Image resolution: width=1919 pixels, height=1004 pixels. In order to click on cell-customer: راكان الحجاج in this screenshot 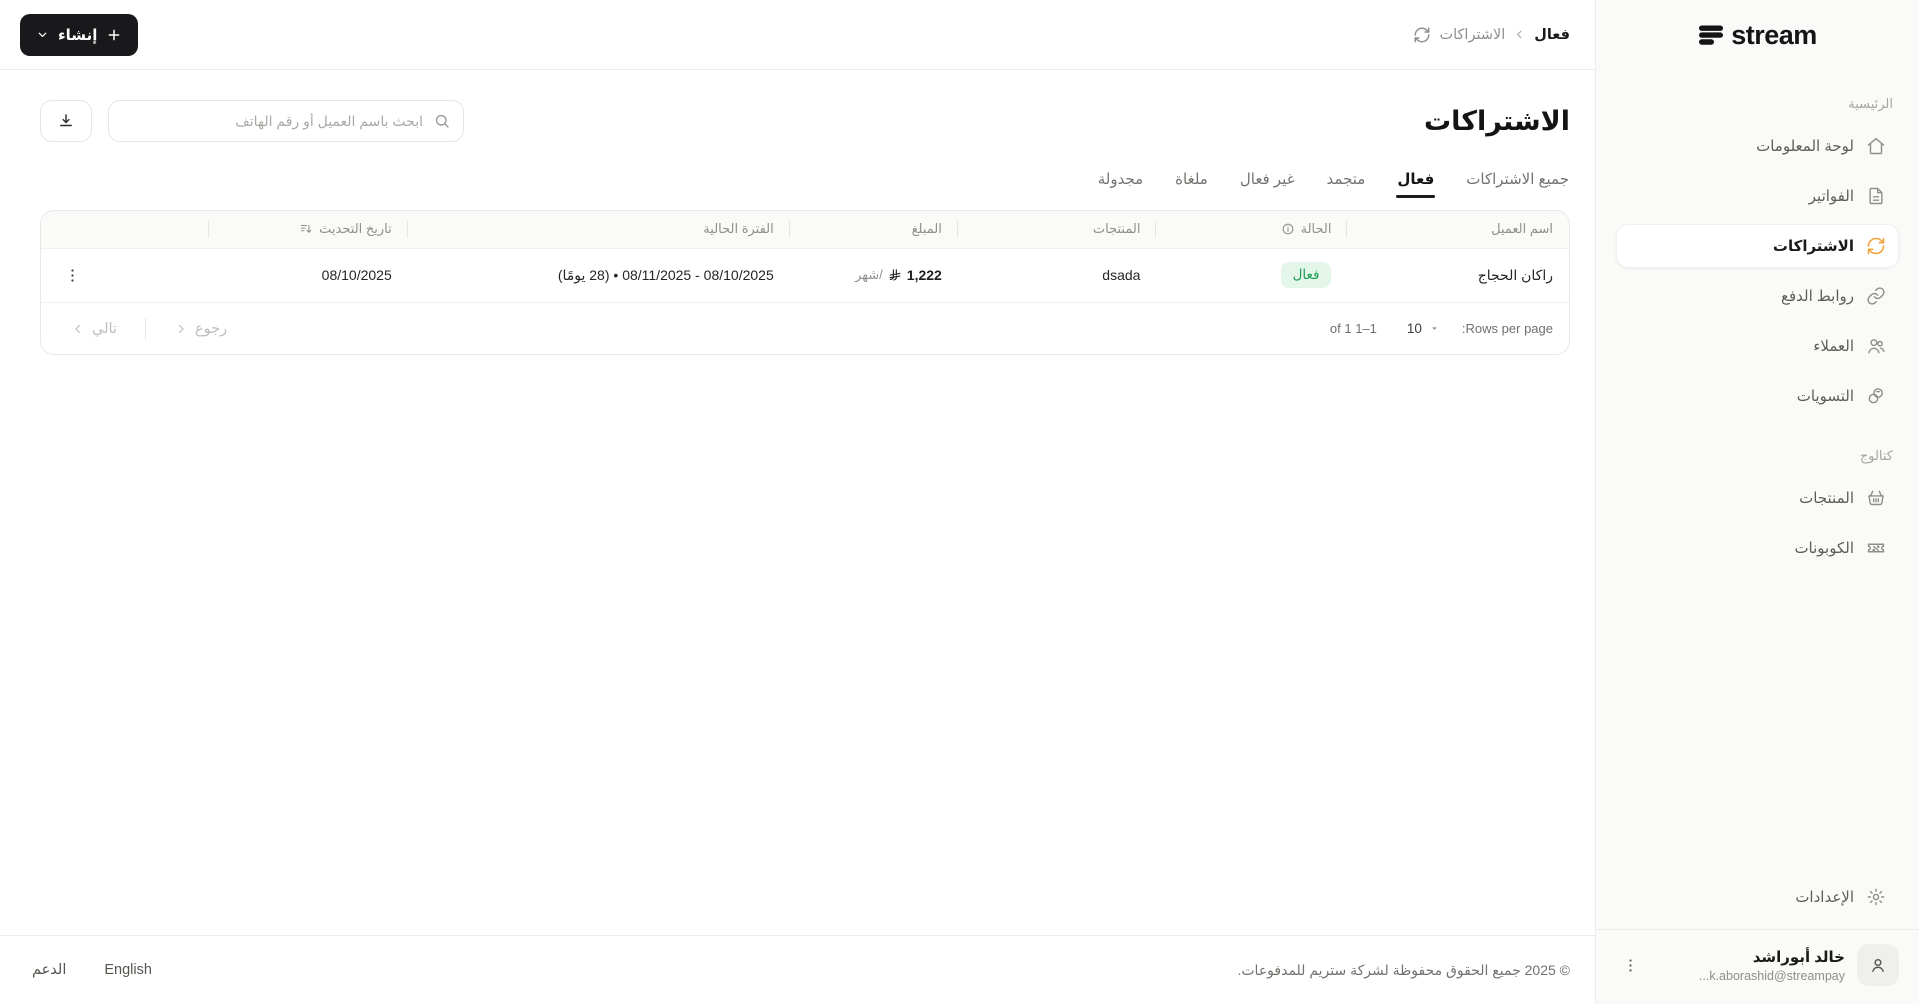, I will do `click(1515, 274)`.